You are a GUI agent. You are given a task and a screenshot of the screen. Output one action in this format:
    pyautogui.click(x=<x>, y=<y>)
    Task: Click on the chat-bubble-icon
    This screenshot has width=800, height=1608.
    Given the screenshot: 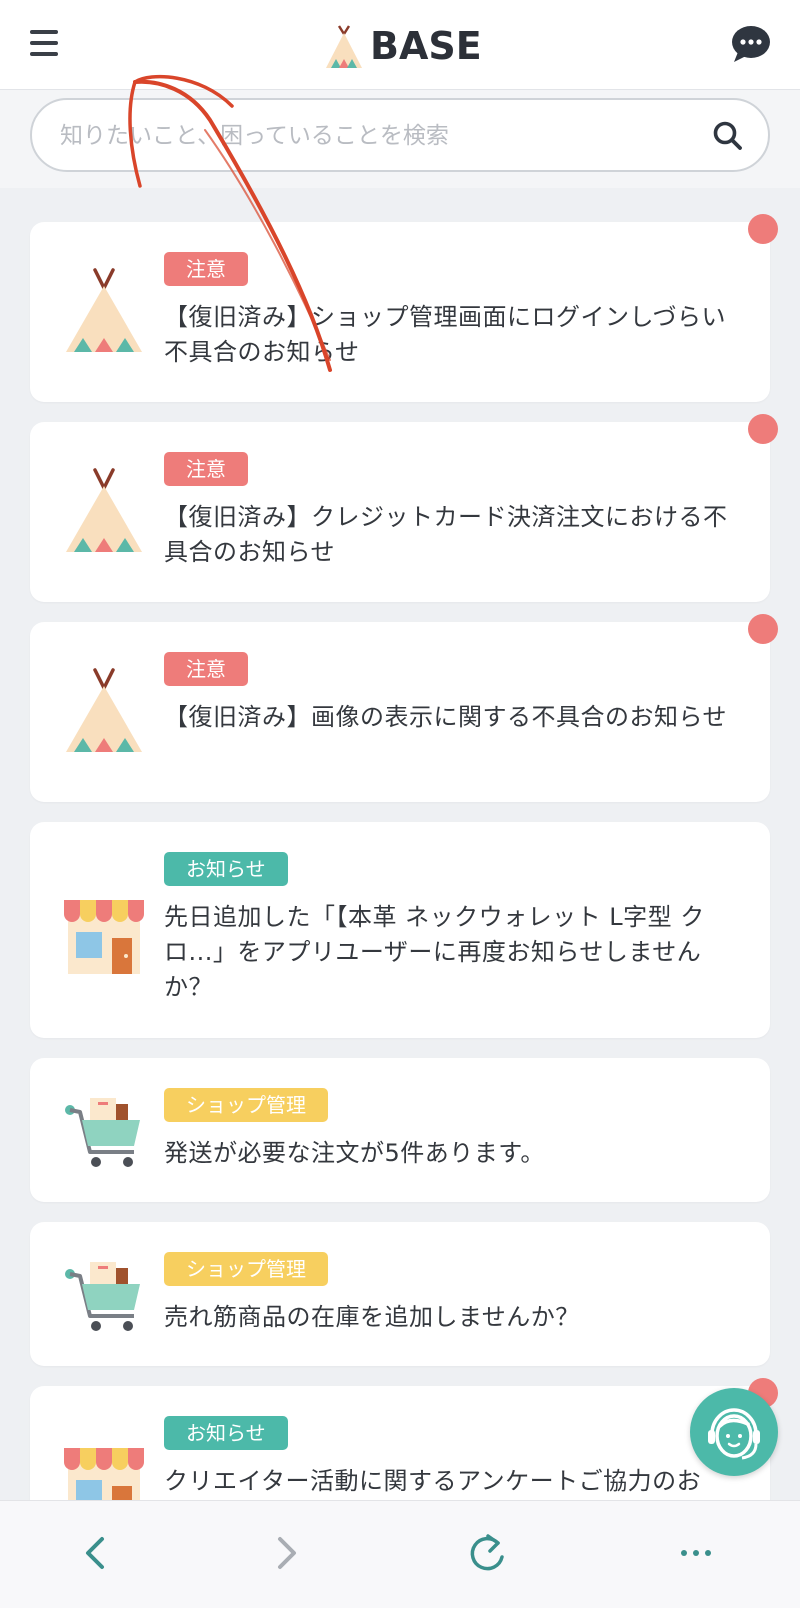 What is the action you would take?
    pyautogui.click(x=751, y=44)
    